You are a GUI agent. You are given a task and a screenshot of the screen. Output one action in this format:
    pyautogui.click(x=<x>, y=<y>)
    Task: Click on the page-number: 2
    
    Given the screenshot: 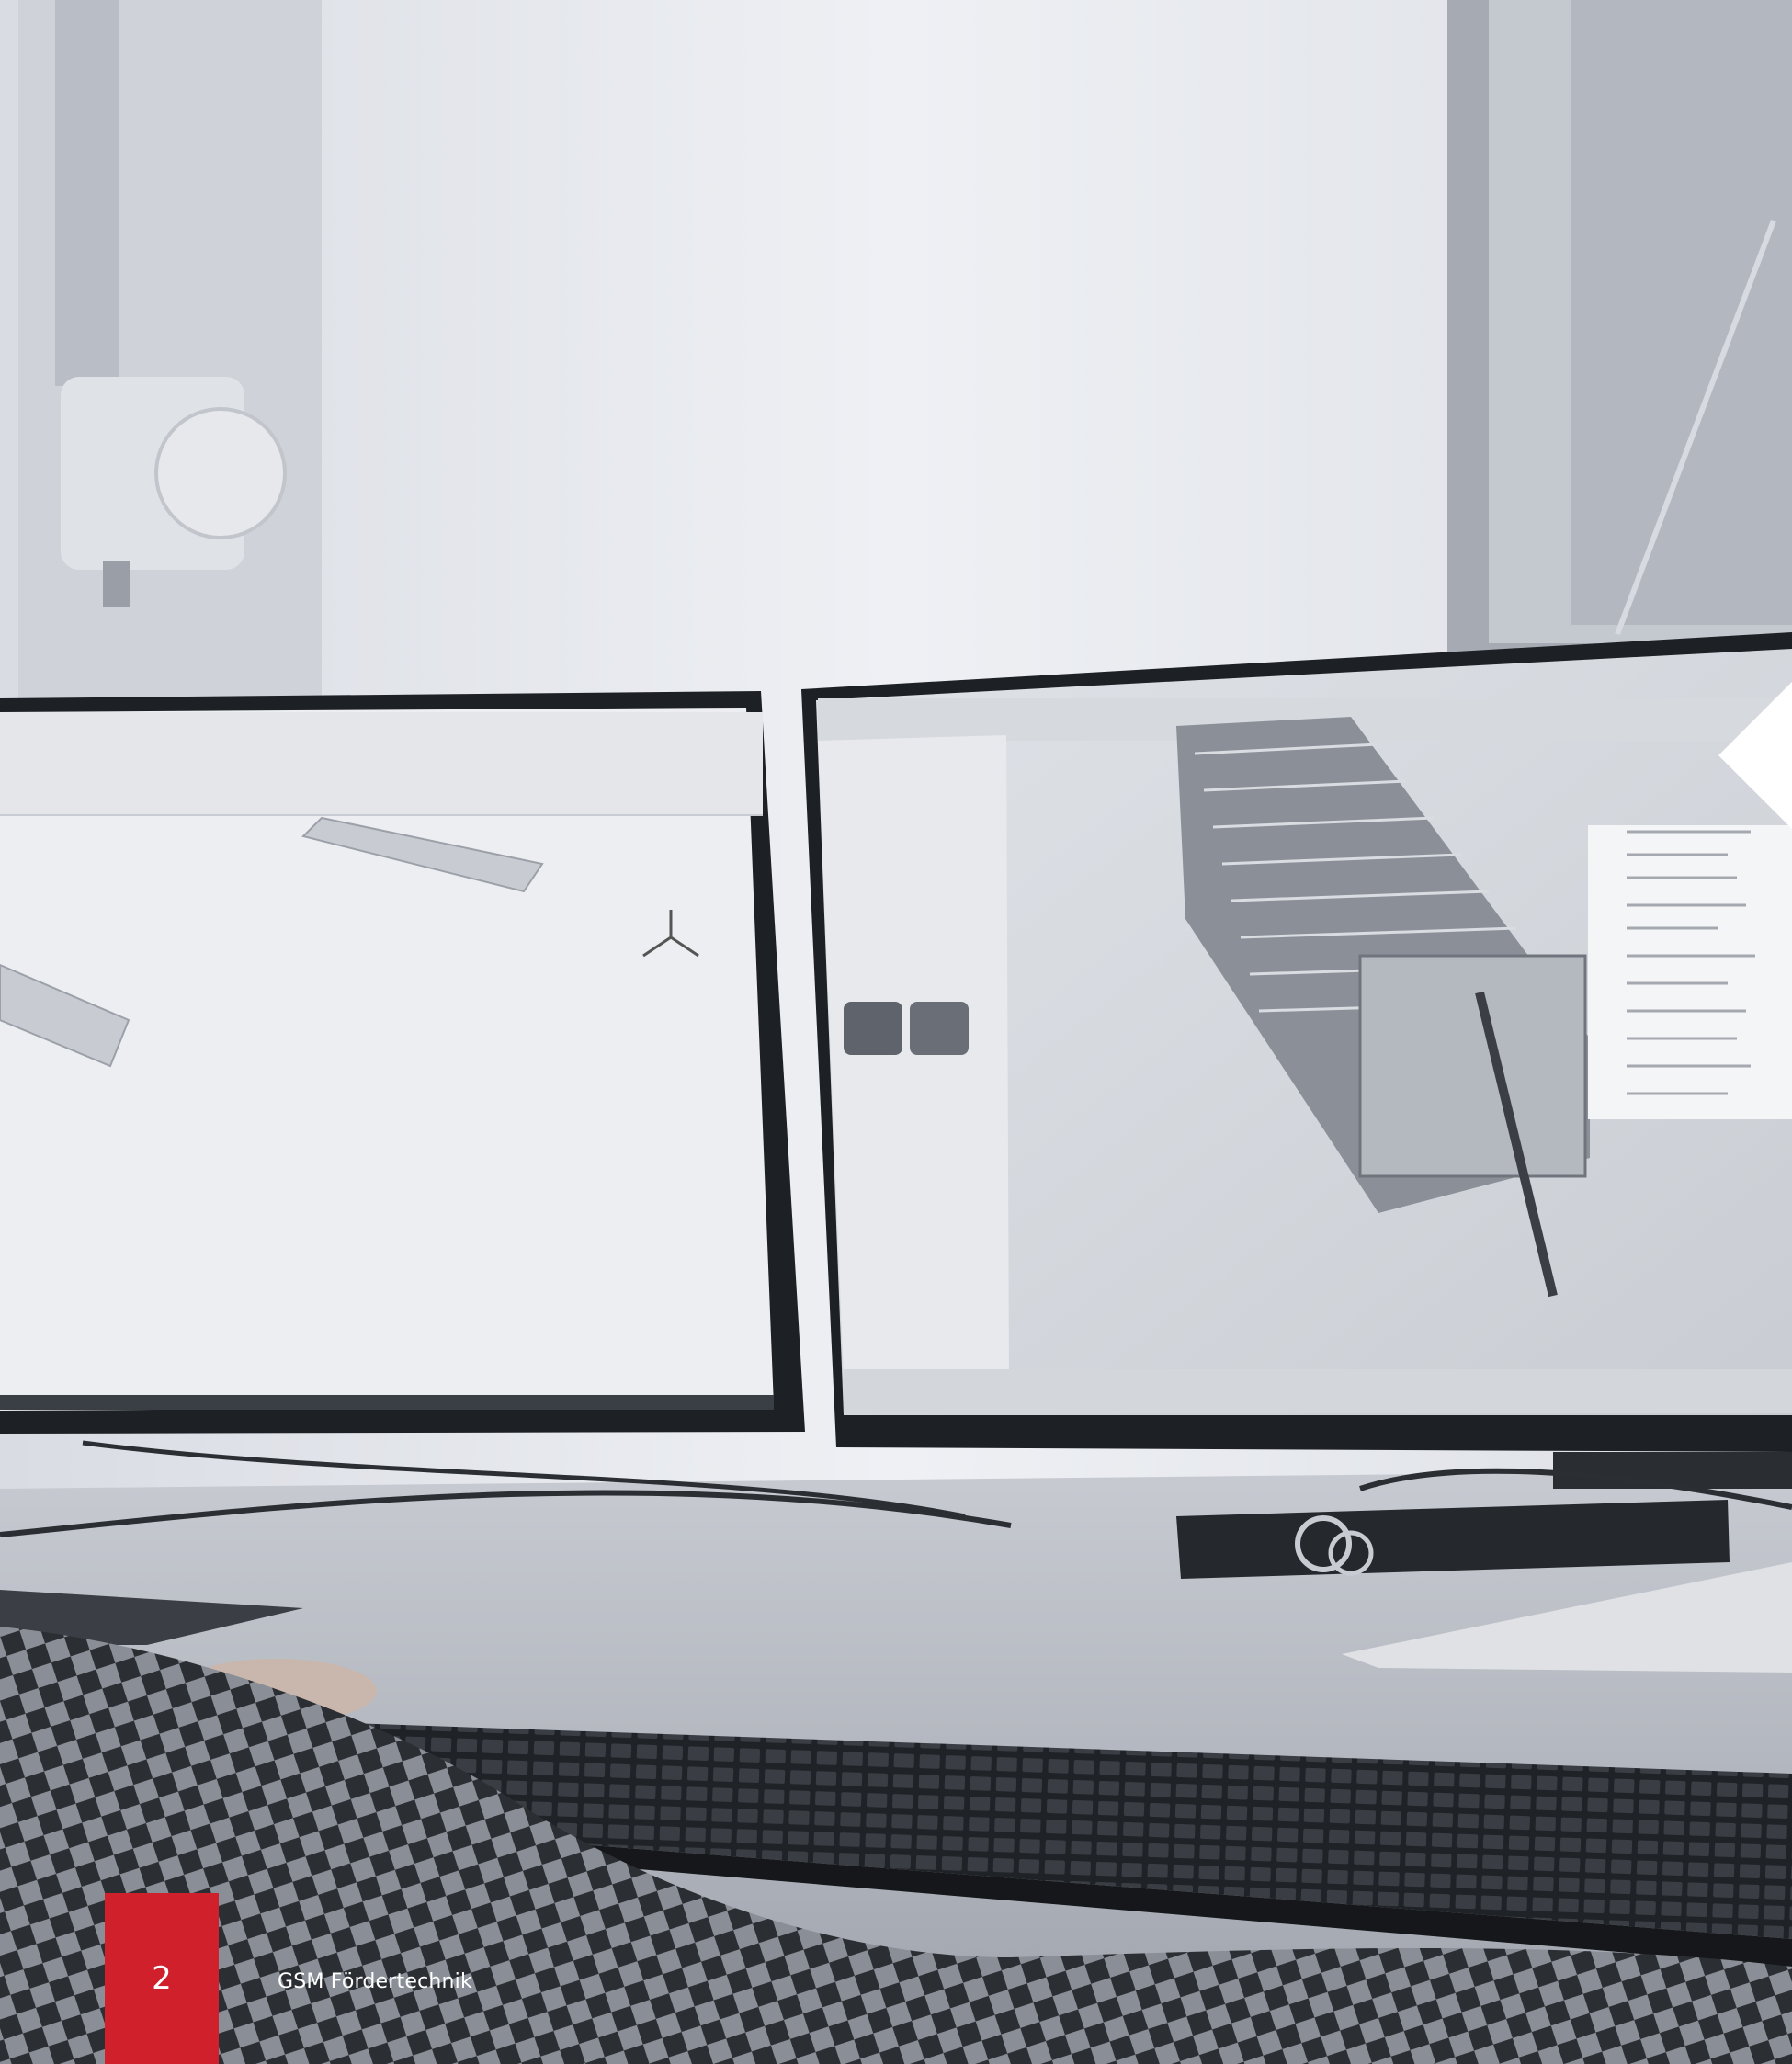 What is the action you would take?
    pyautogui.click(x=162, y=1978)
    